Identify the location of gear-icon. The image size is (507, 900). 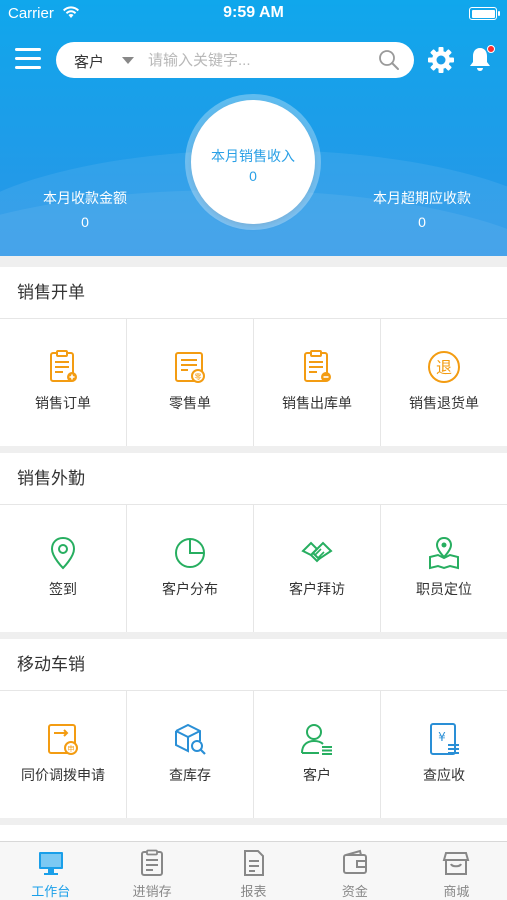
(441, 60).